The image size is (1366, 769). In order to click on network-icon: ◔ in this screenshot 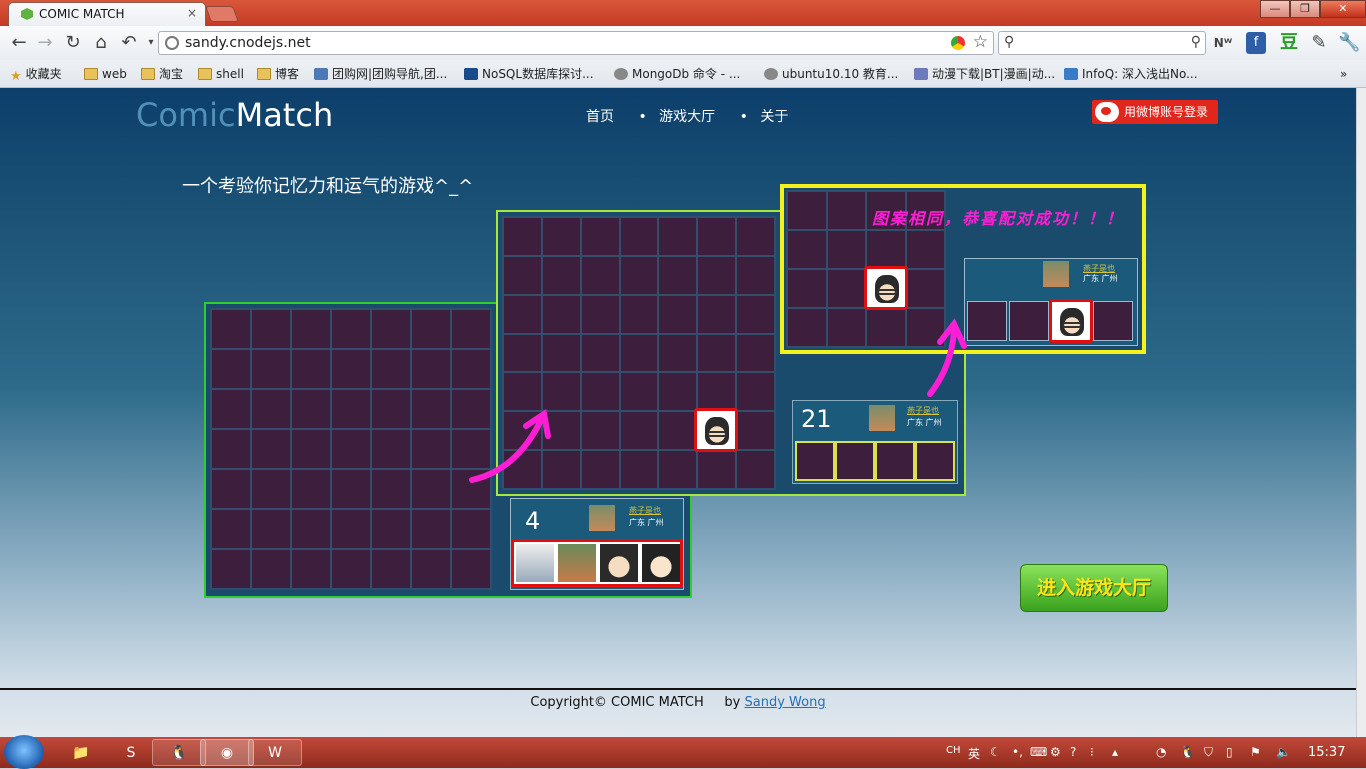, I will do `click(1161, 752)`.